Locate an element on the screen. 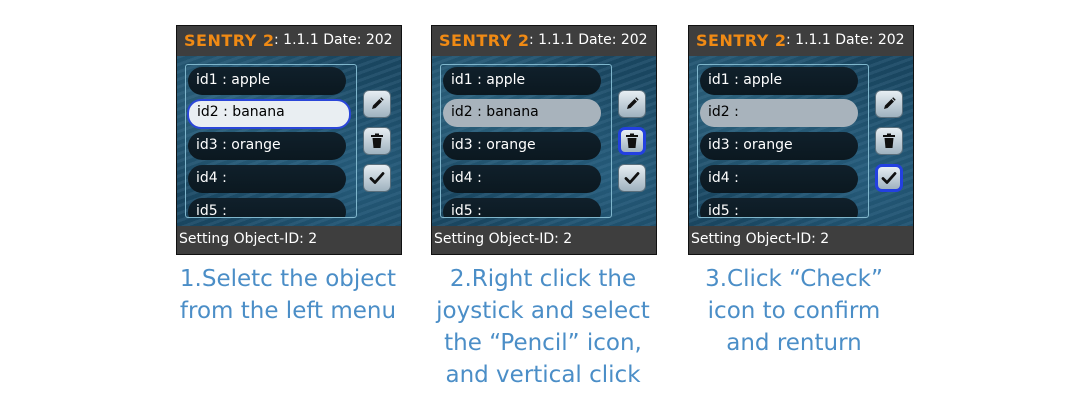  caption-line: and renturn is located at coordinates (794, 343).